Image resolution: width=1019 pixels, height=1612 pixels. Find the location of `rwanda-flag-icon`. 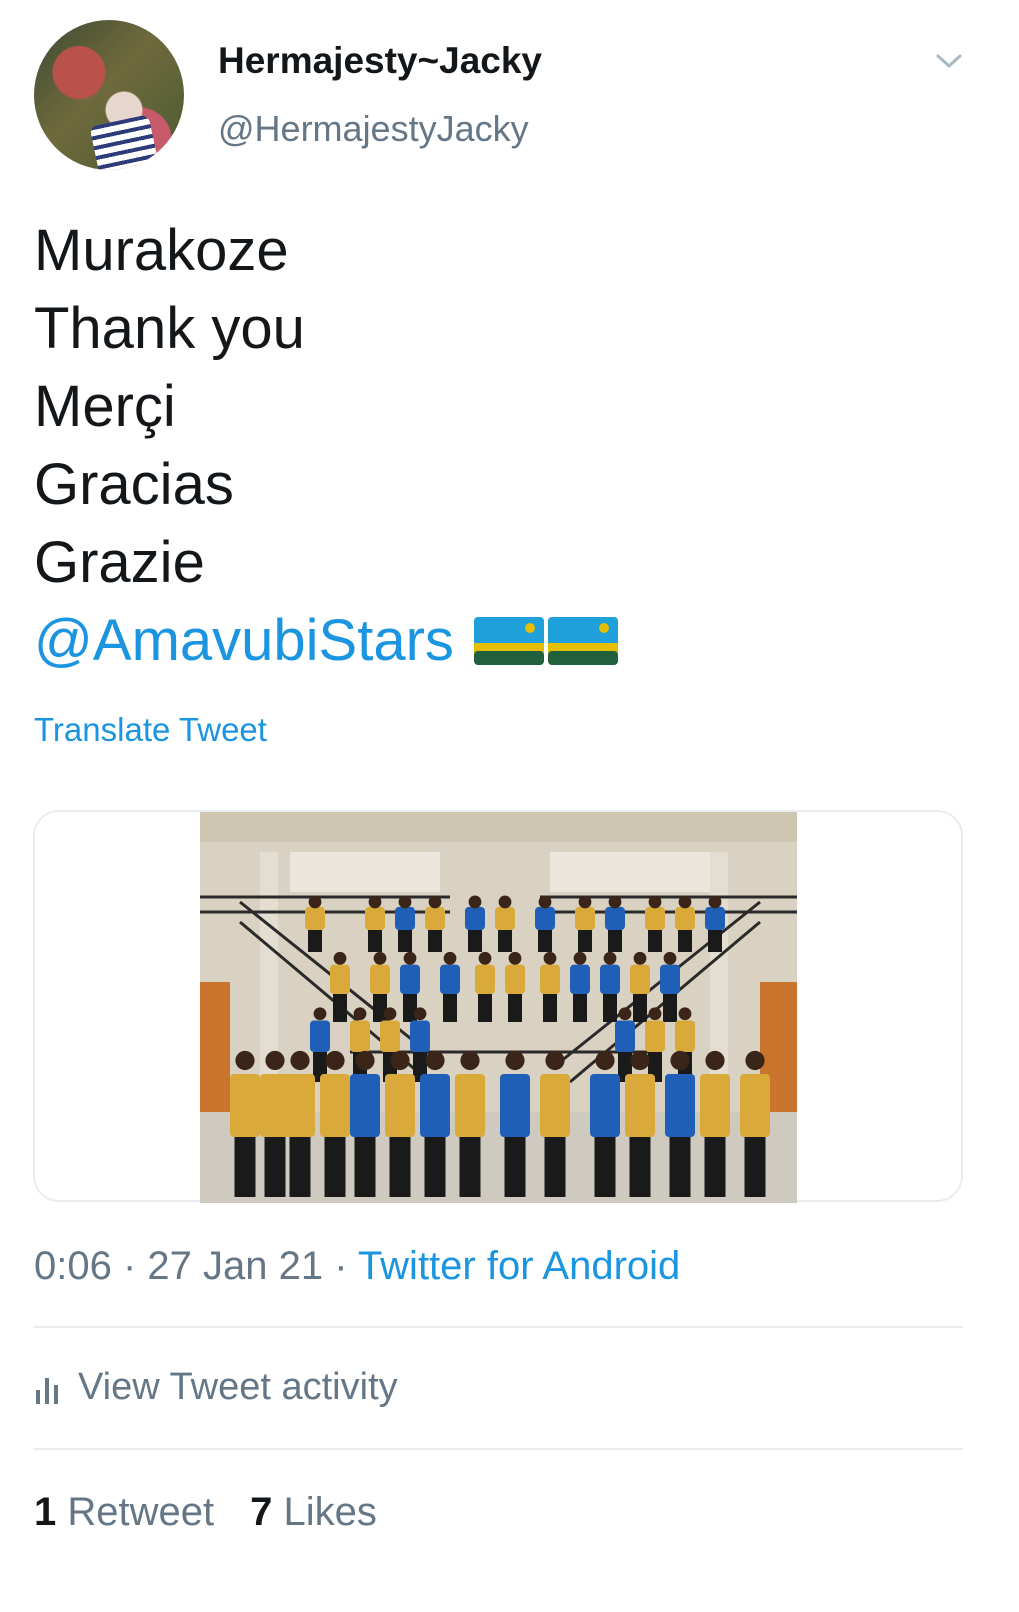

rwanda-flag-icon is located at coordinates (583, 640).